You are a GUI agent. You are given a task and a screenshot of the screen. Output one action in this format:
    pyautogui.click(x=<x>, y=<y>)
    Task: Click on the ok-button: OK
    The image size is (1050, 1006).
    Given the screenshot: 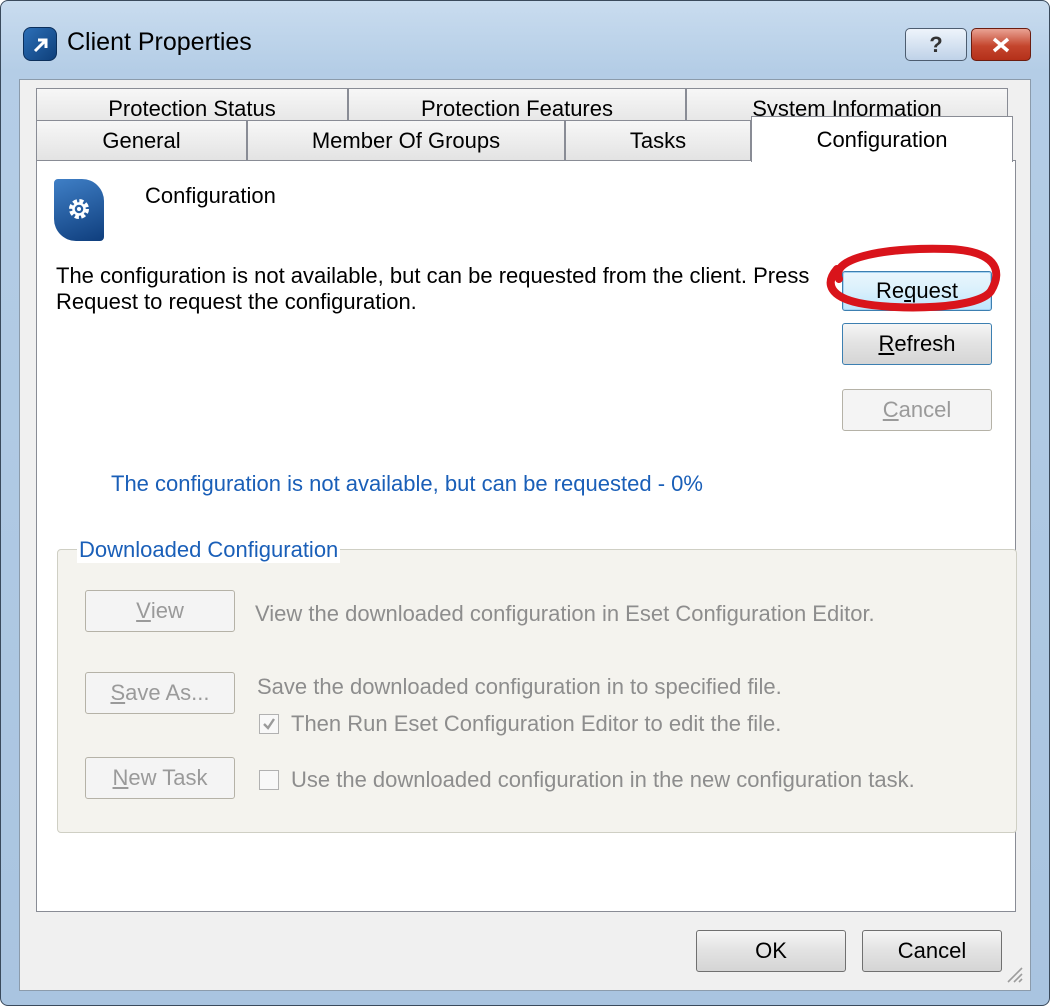 What is the action you would take?
    pyautogui.click(x=771, y=951)
    